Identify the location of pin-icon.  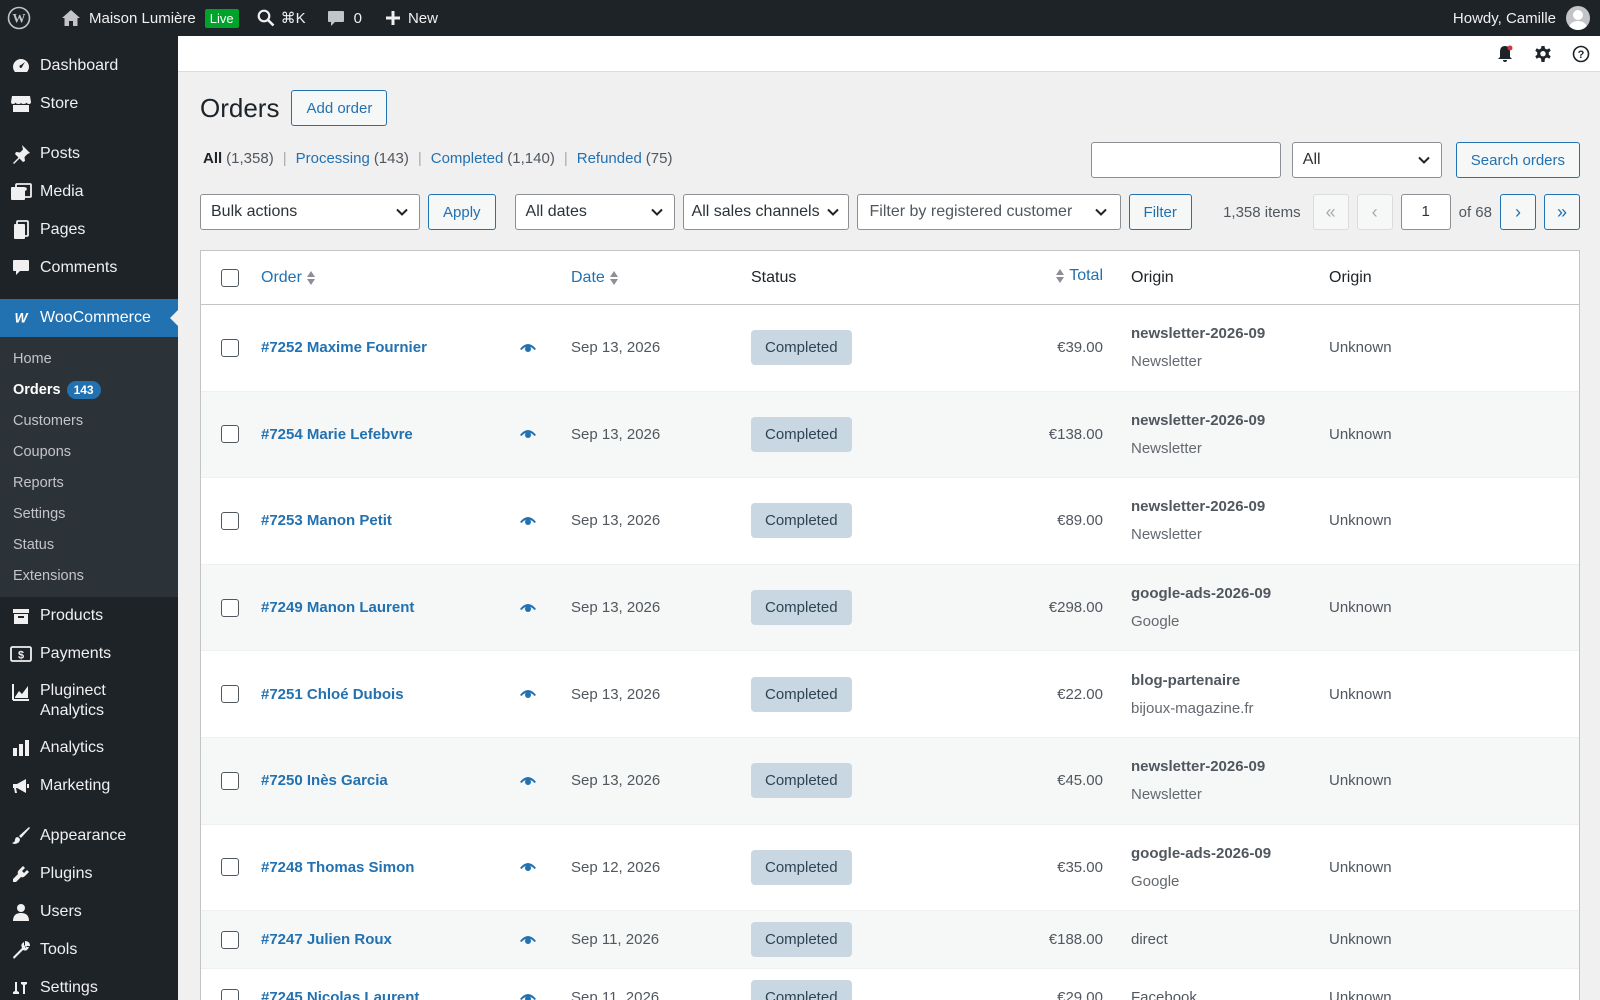
(21, 154).